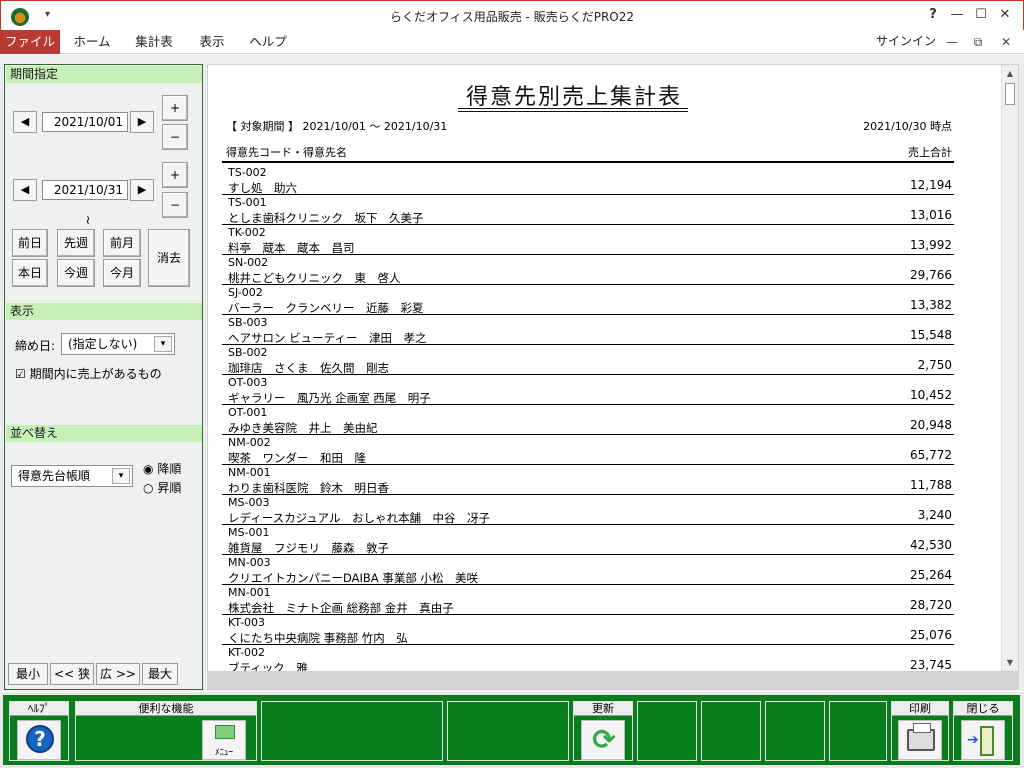 The width and height of the screenshot is (1024, 768). I want to click on width-narrow-button: << 狭, so click(72, 674).